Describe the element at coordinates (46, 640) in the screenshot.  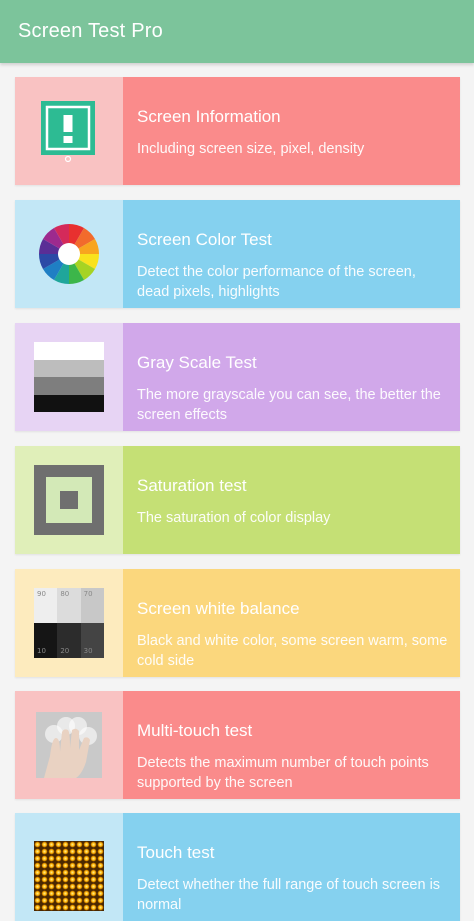
I see `swatch-label: 10` at that location.